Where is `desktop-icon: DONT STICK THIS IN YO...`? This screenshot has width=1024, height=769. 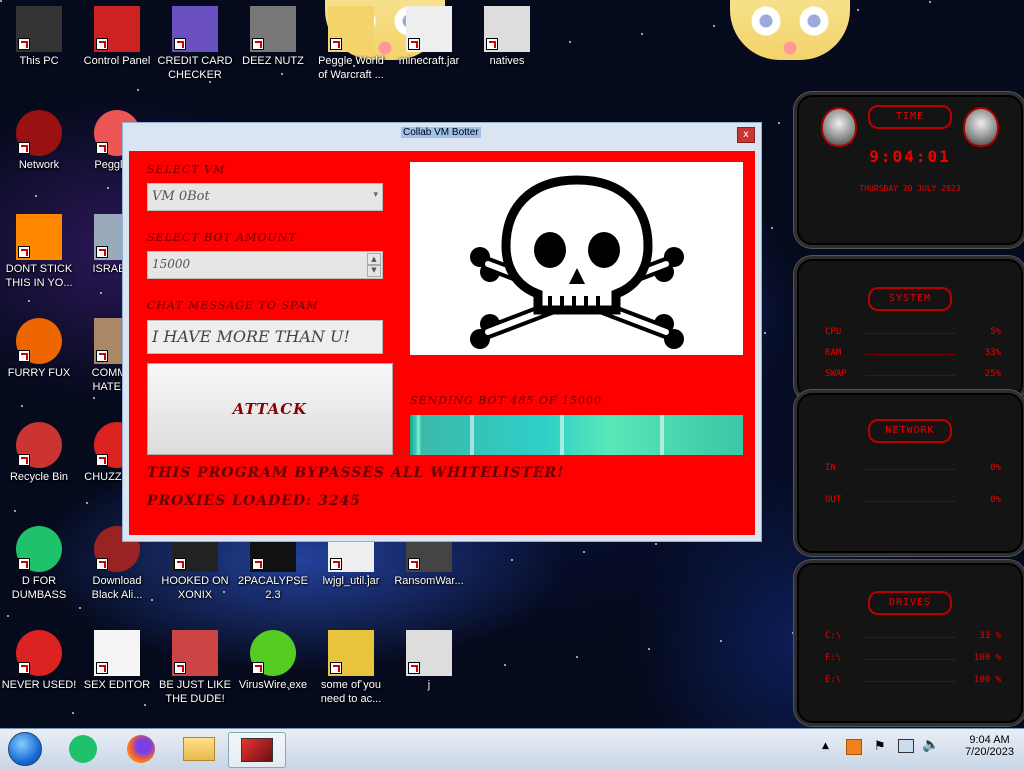
desktop-icon: DONT STICK THIS IN YO... is located at coordinates (39, 252).